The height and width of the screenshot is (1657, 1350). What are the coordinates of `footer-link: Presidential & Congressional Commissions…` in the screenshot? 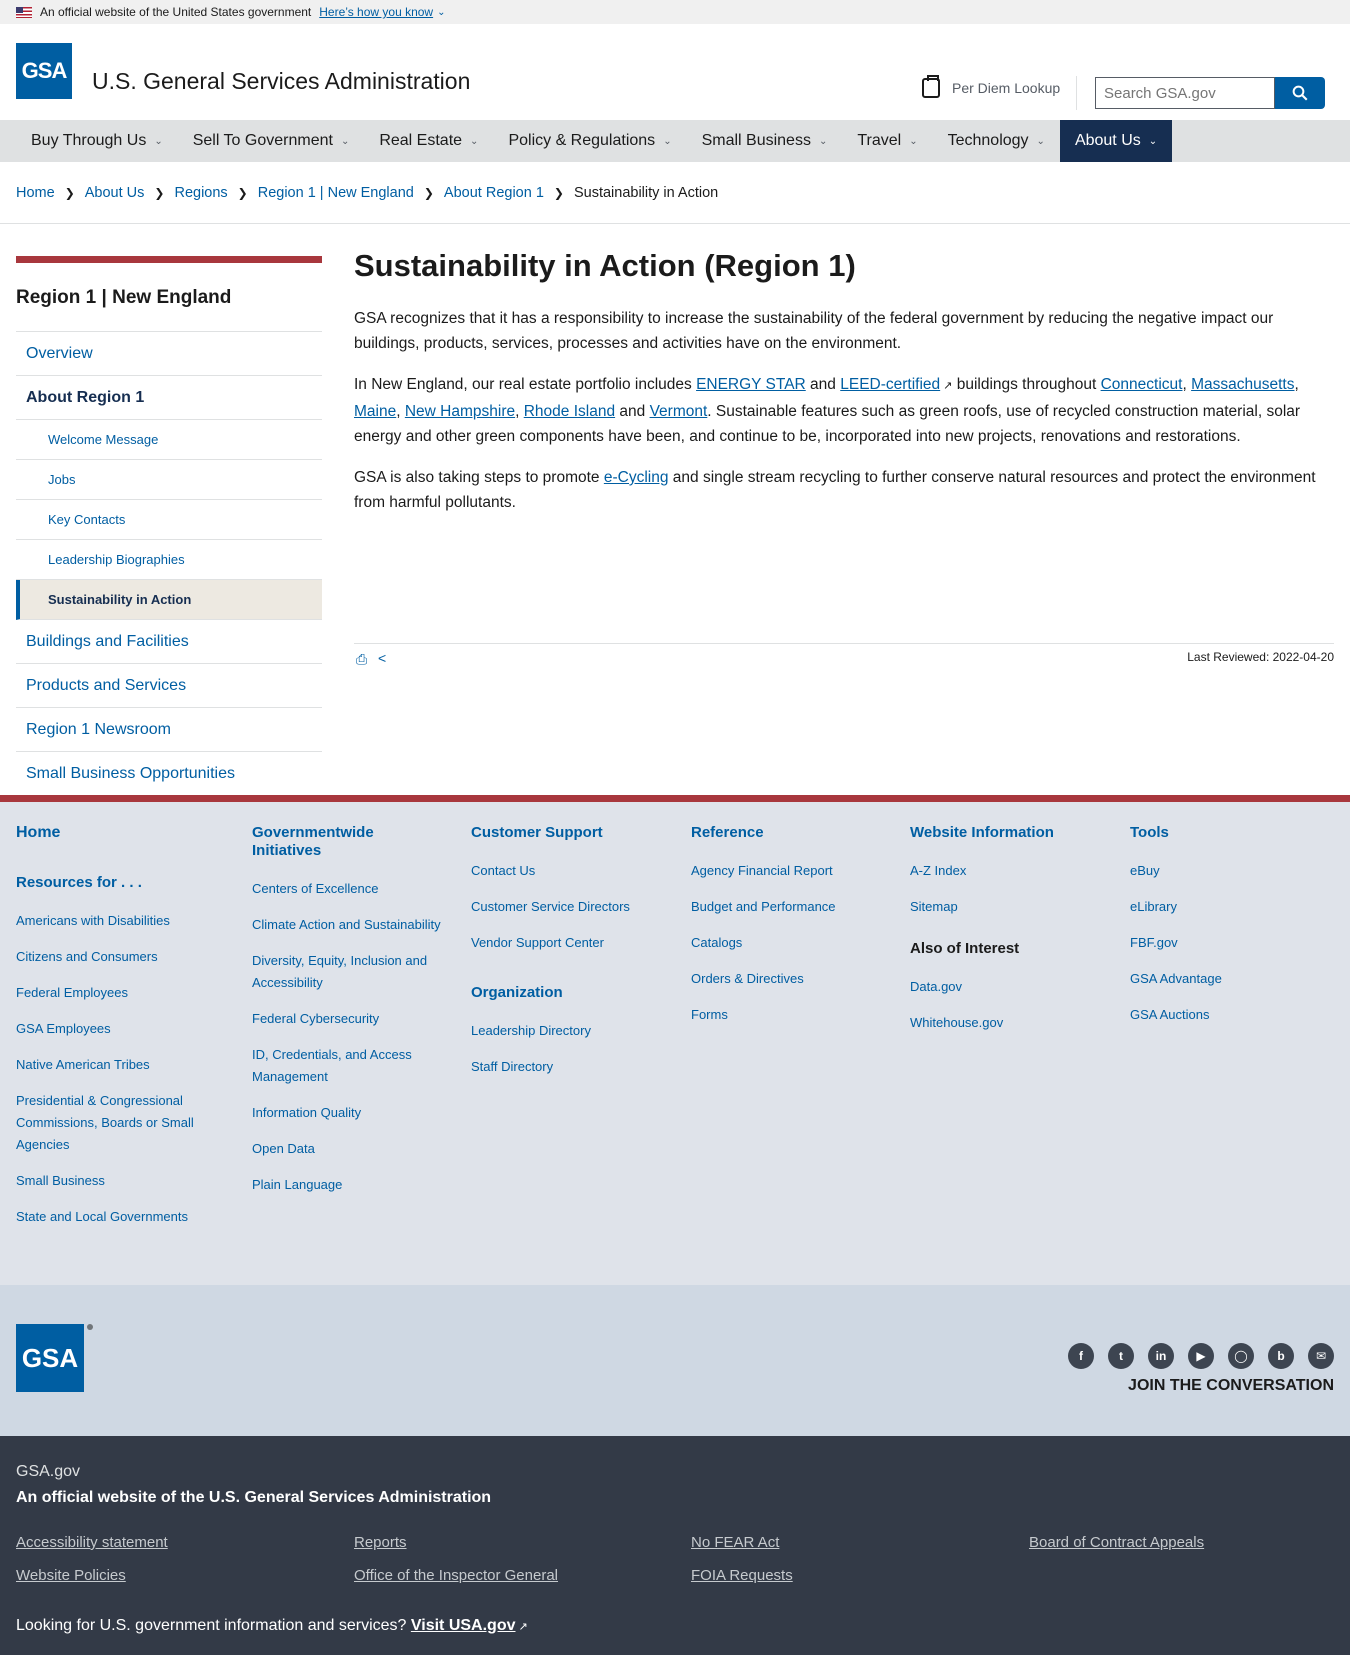 It's located at (116, 1123).